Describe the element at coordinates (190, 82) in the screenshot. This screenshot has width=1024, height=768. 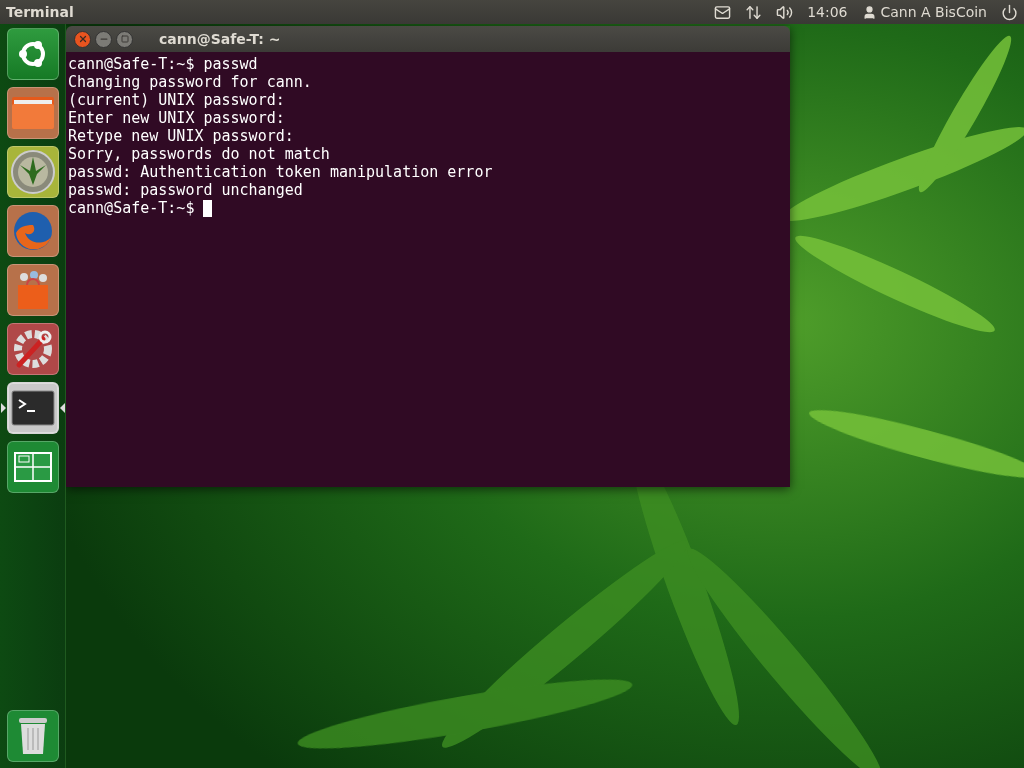
I see `terminal-line: Changing password for cann.` at that location.